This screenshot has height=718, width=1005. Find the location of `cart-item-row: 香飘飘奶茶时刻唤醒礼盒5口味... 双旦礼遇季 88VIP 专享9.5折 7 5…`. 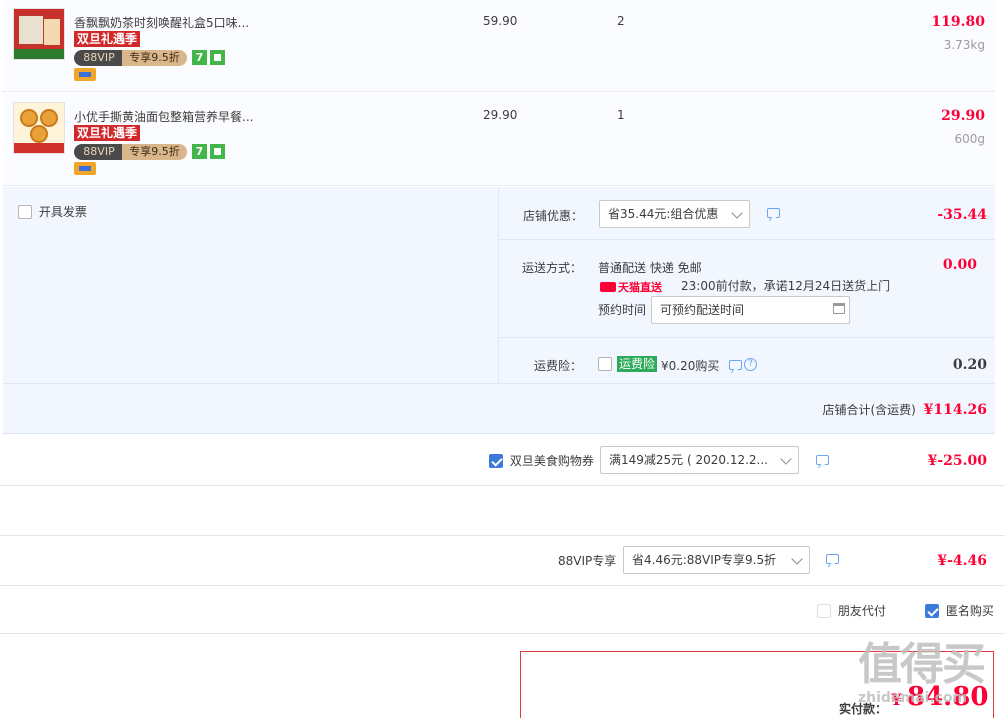

cart-item-row: 香飘飘奶茶时刻唤醒礼盒5口味... 双旦礼遇季 88VIP 专享9.5折 7 5… is located at coordinates (499, 46).